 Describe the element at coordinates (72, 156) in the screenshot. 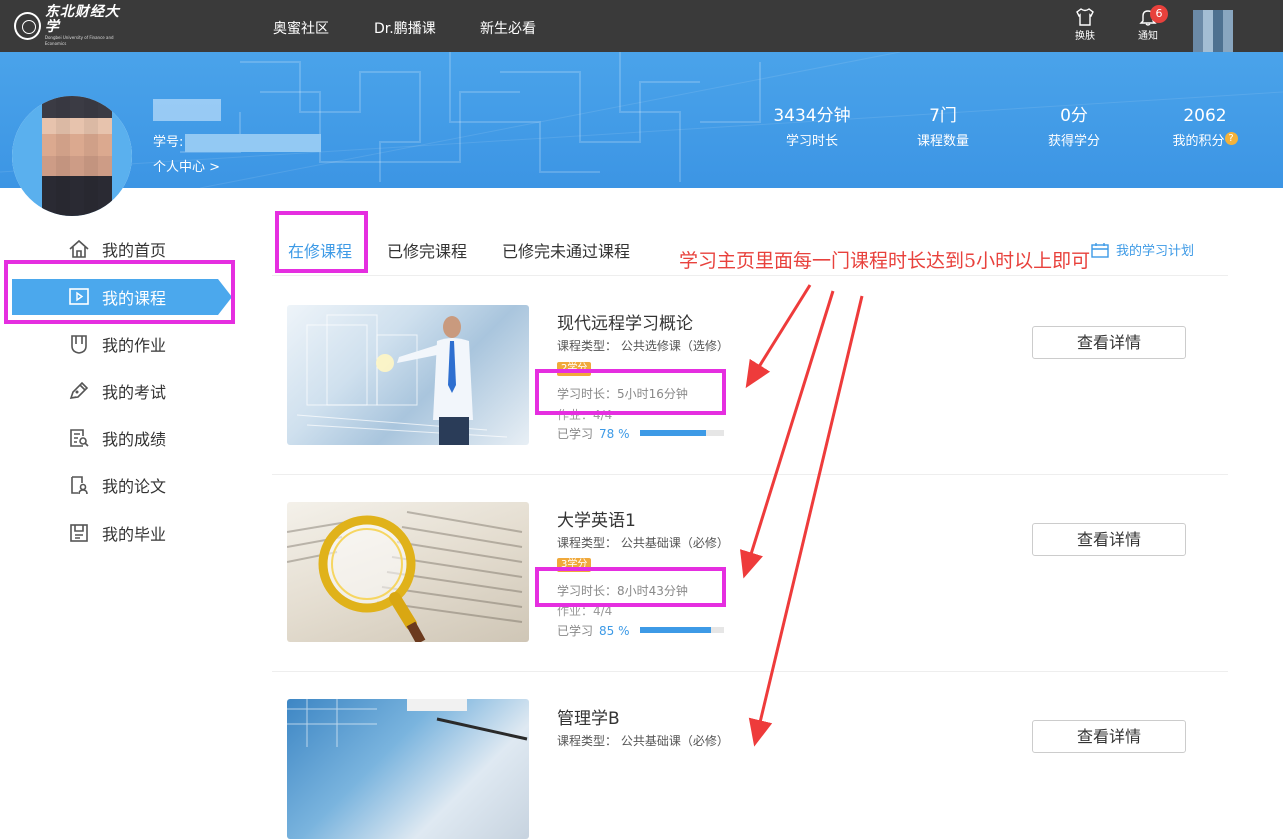

I see `profile-avatar` at that location.